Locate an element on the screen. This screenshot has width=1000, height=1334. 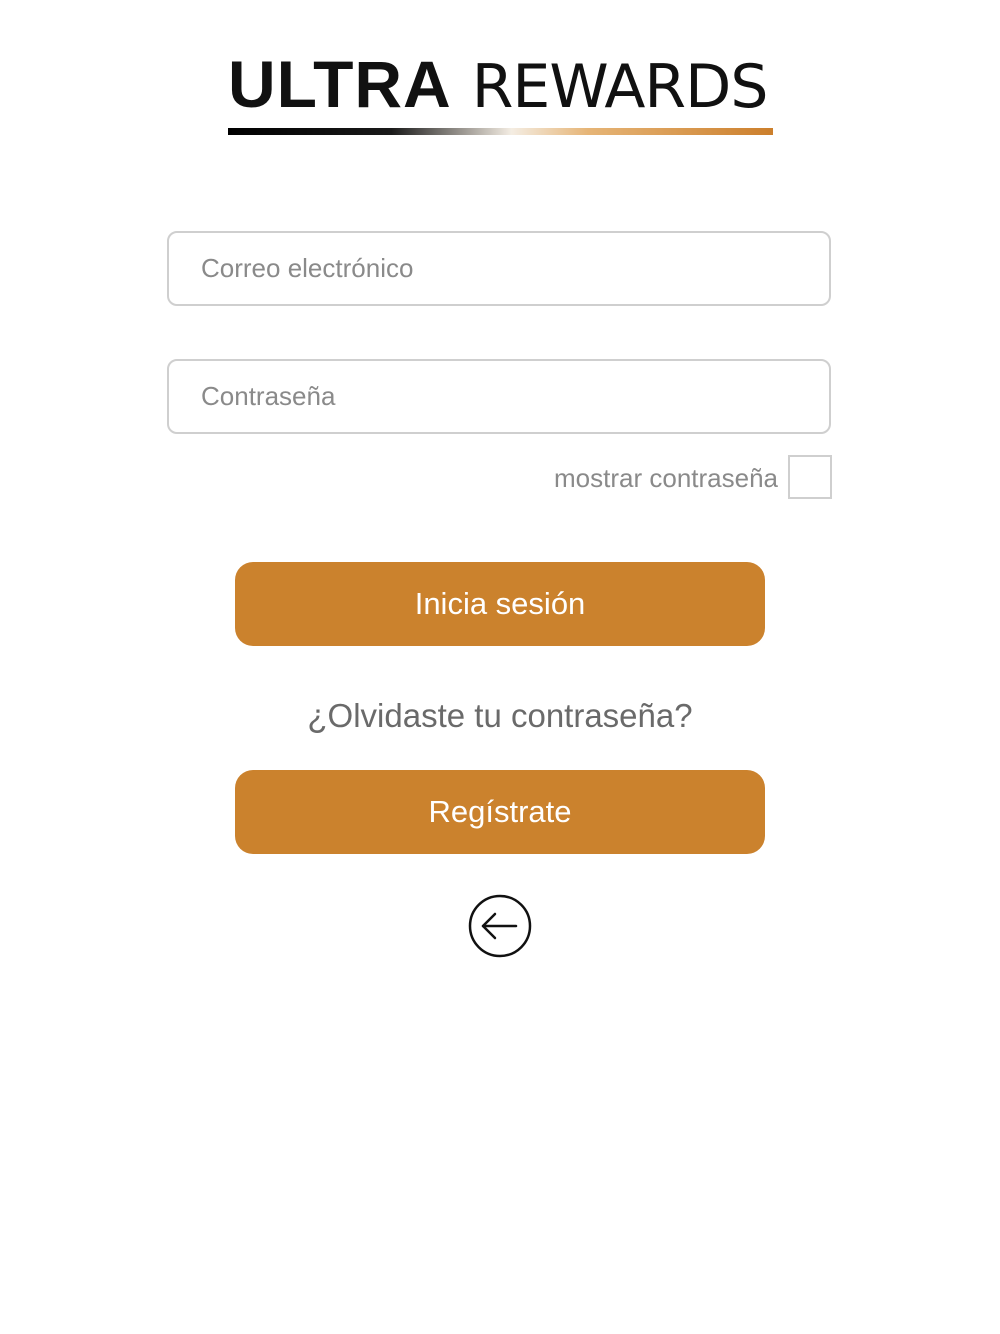
password-field-container is located at coordinates (499, 396).